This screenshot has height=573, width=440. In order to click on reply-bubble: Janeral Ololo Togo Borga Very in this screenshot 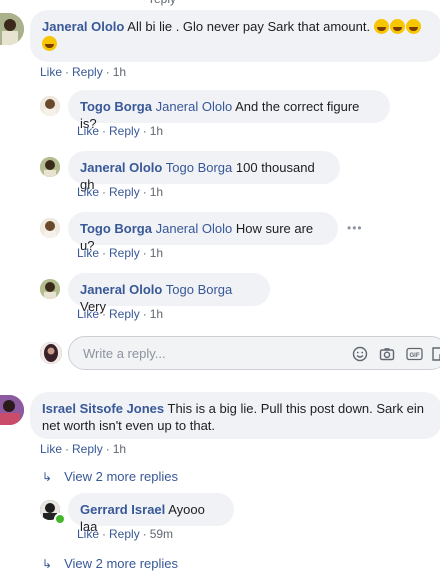, I will do `click(169, 293)`.